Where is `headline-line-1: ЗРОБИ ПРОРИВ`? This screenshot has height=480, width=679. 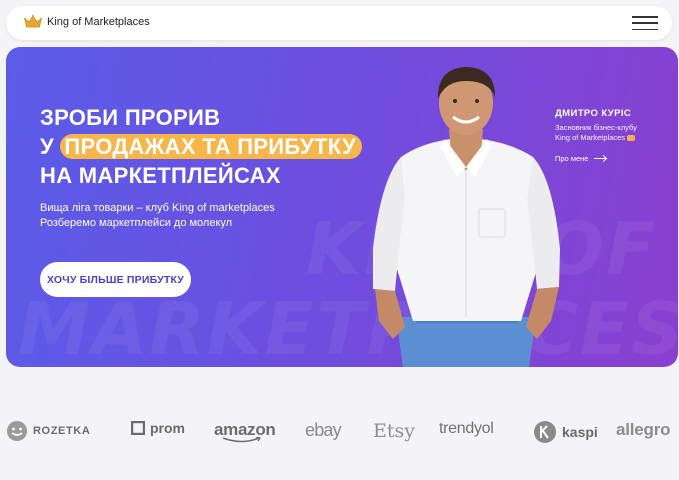 headline-line-1: ЗРОБИ ПРОРИВ is located at coordinates (130, 117).